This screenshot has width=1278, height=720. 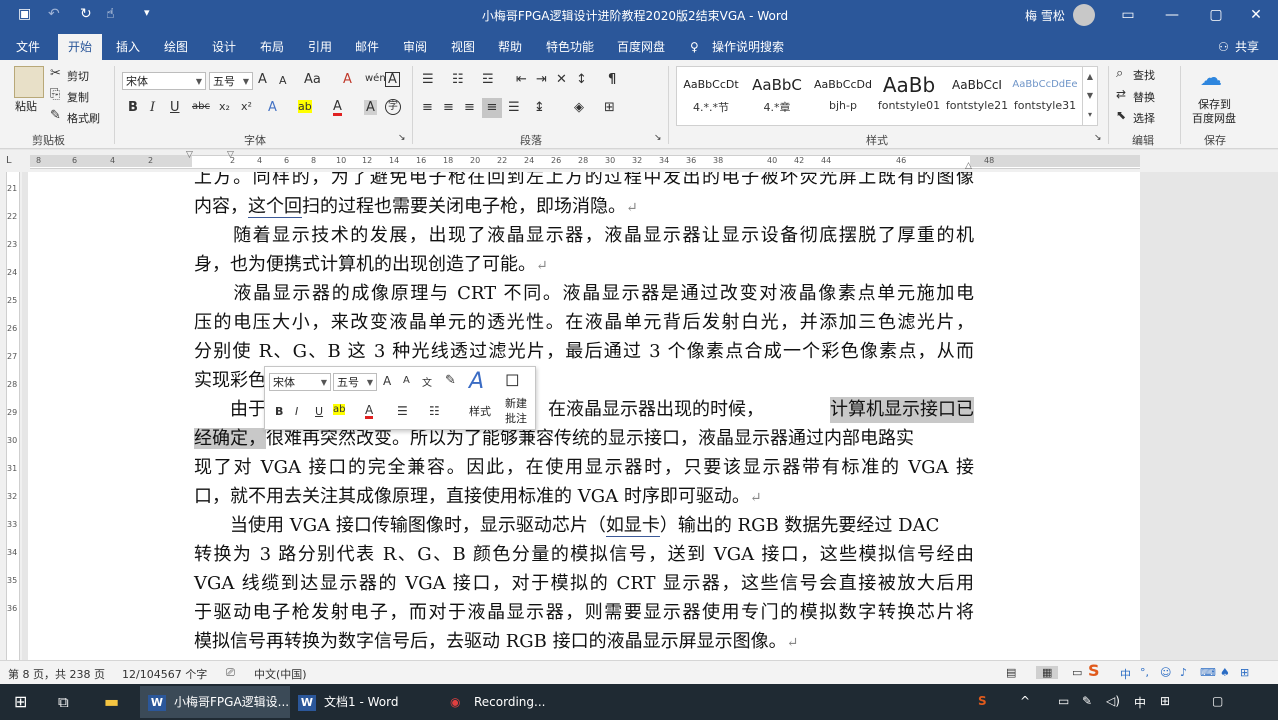 I want to click on phonetic-guide-icon: wén, so click(x=375, y=78).